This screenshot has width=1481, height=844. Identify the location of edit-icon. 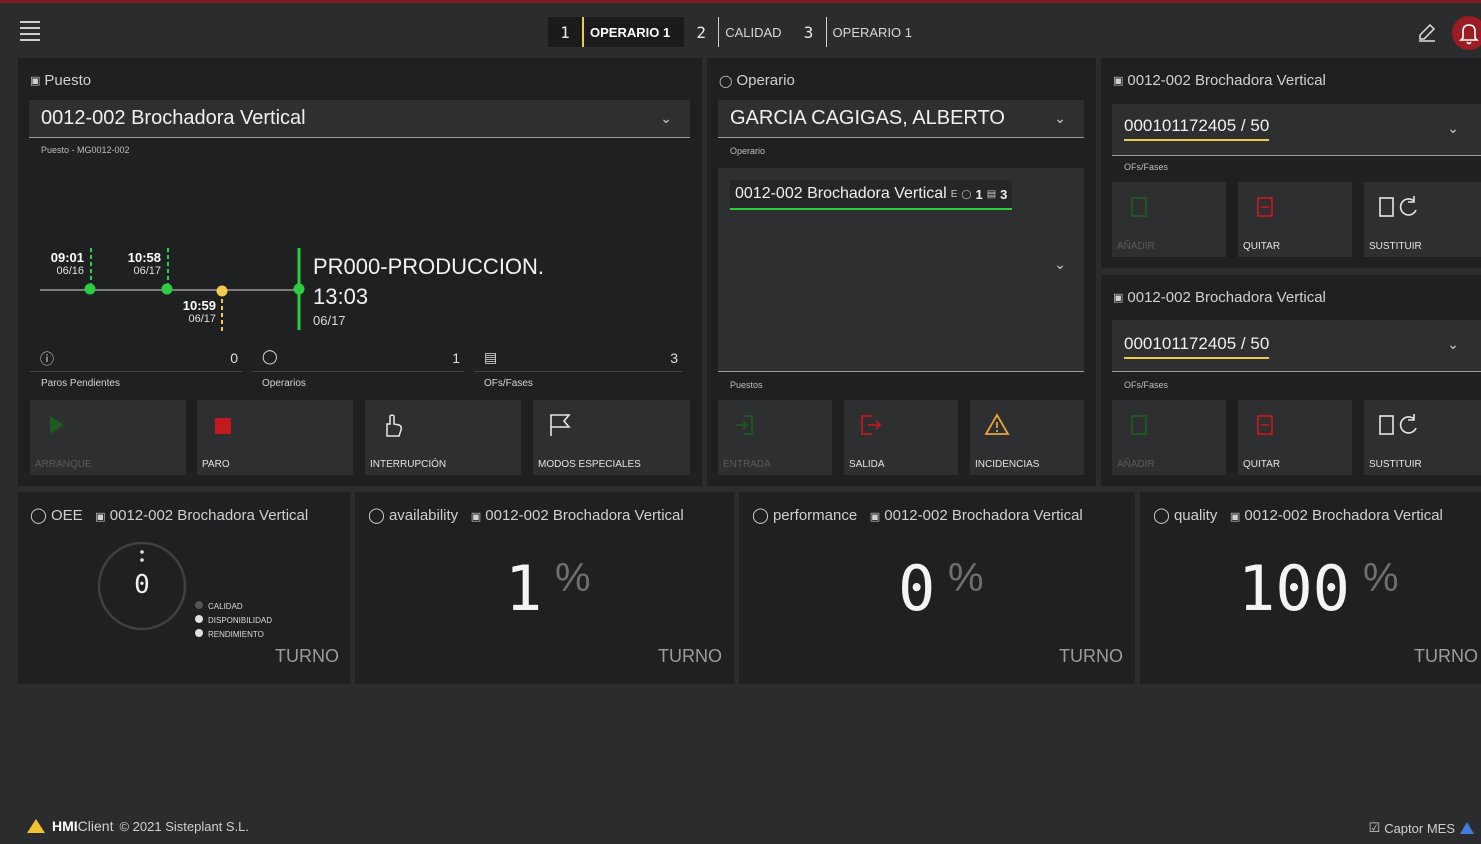
(1427, 32).